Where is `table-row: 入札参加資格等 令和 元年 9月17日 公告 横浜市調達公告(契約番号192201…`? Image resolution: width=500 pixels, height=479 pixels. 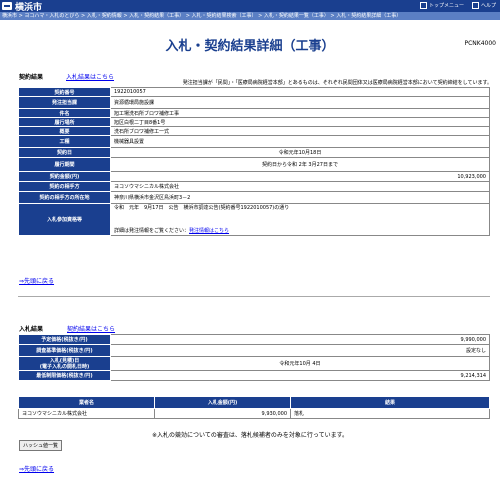 table-row: 入札参加資格等 令和 元年 9月17日 公告 横浜市調達公告(契約番号192201… is located at coordinates (254, 219).